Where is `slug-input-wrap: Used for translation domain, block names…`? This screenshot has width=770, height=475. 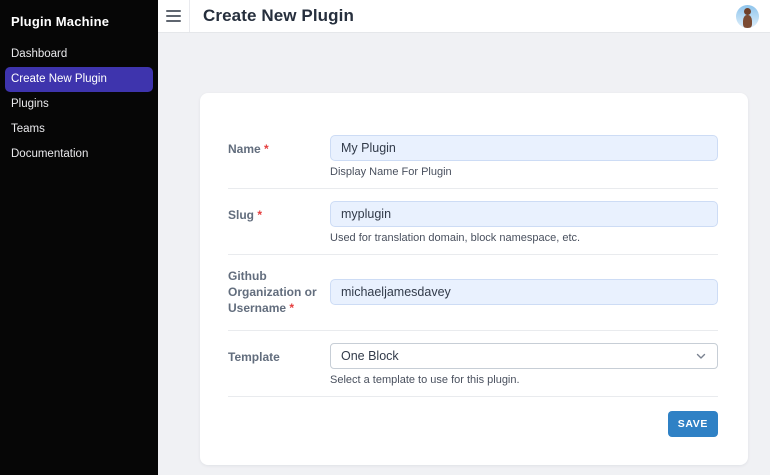 slug-input-wrap: Used for translation domain, block names… is located at coordinates (524, 222).